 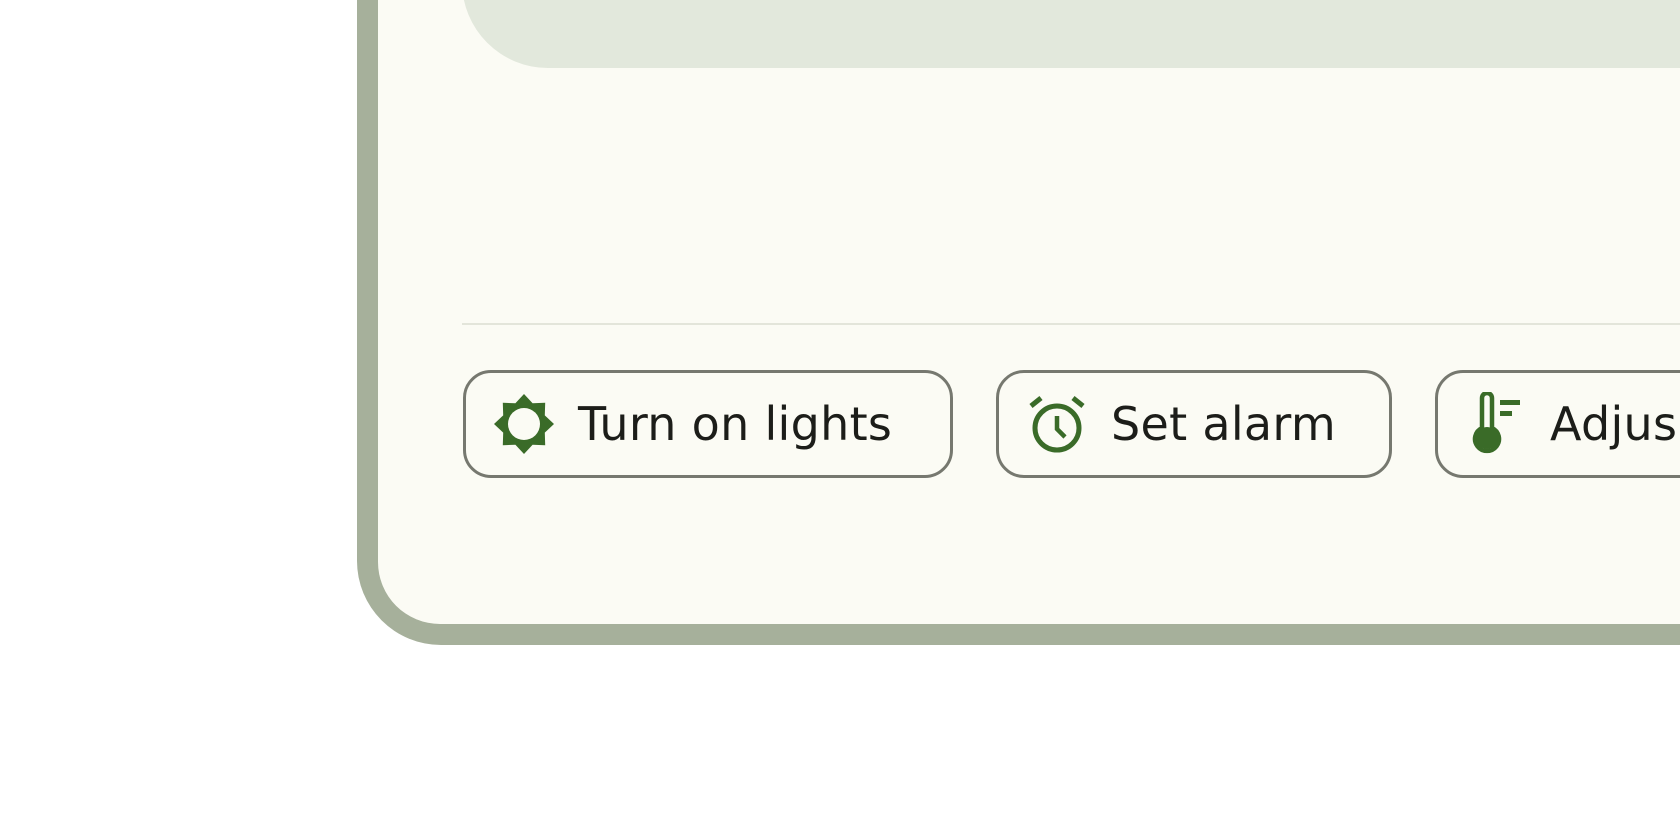 I want to click on chip-label: Adjus, so click(x=1614, y=424).